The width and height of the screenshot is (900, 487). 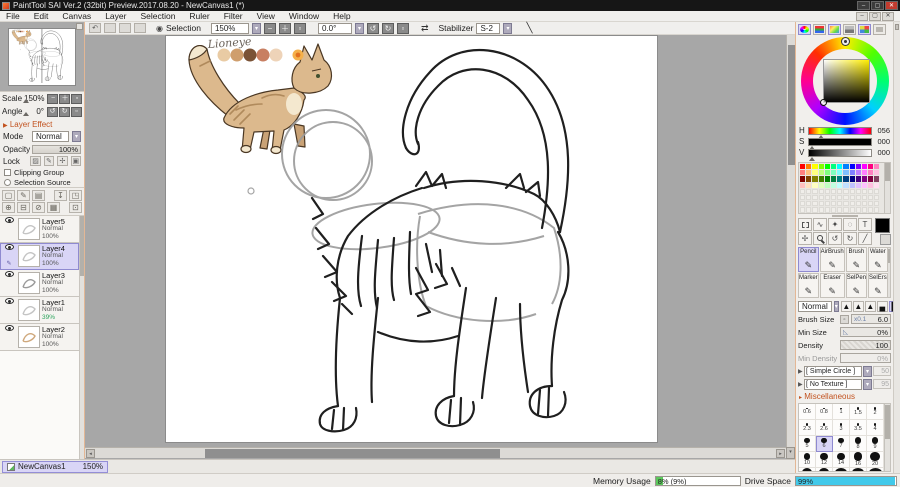 I want to click on brush-airbrush: AirBrush ✎, so click(x=832, y=259).